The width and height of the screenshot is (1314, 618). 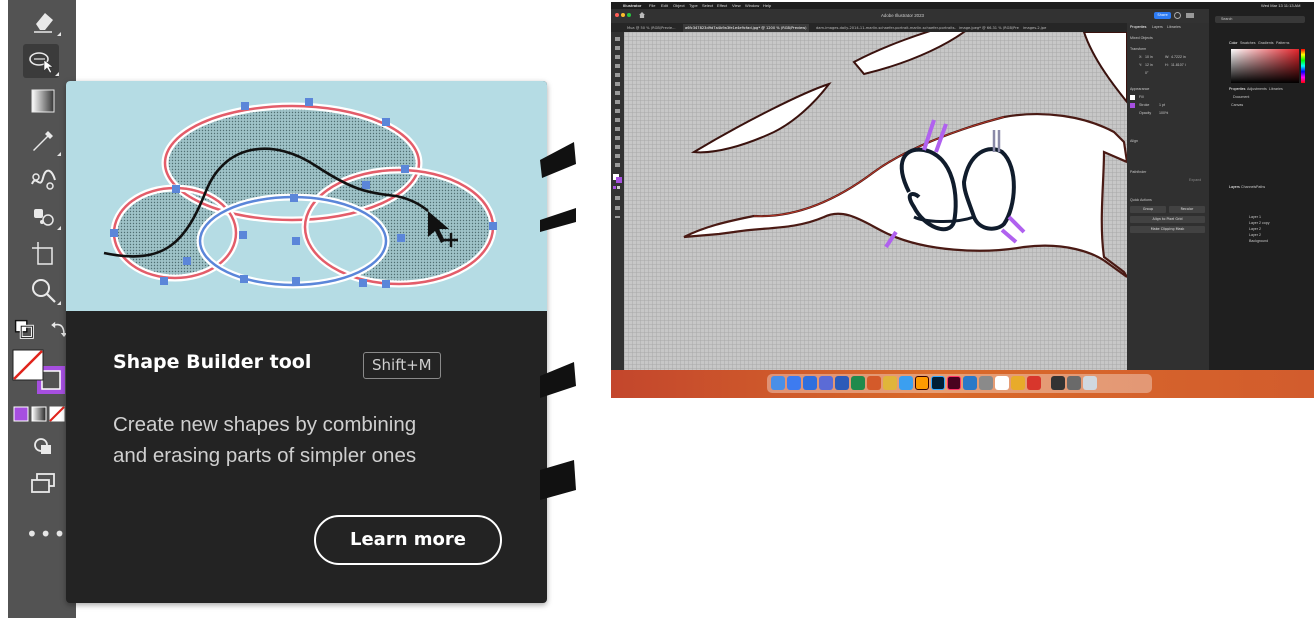 What do you see at coordinates (826, 383) in the screenshot?
I see `teams-icon` at bounding box center [826, 383].